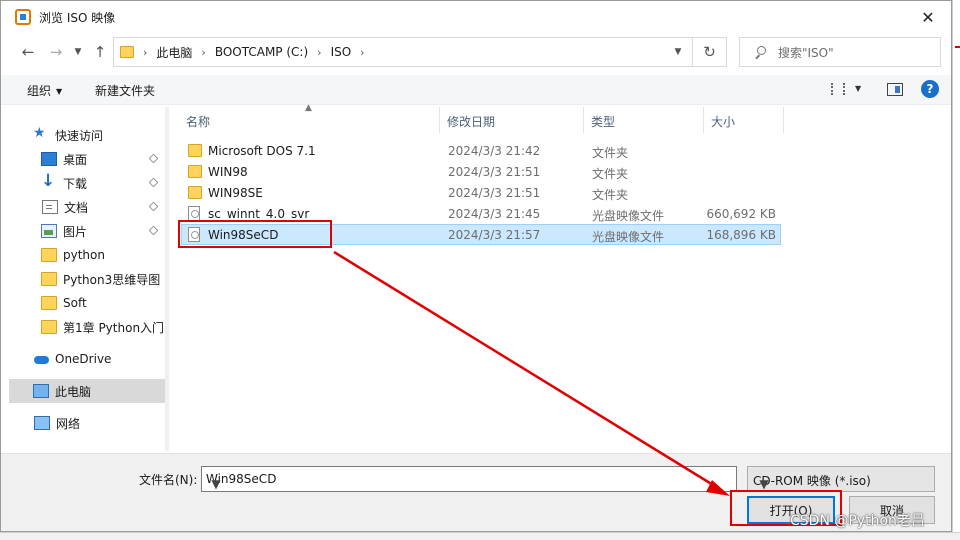 This screenshot has width=960, height=540. What do you see at coordinates (77, 17) in the screenshot?
I see `window-title: 浏览 ISO 映像` at bounding box center [77, 17].